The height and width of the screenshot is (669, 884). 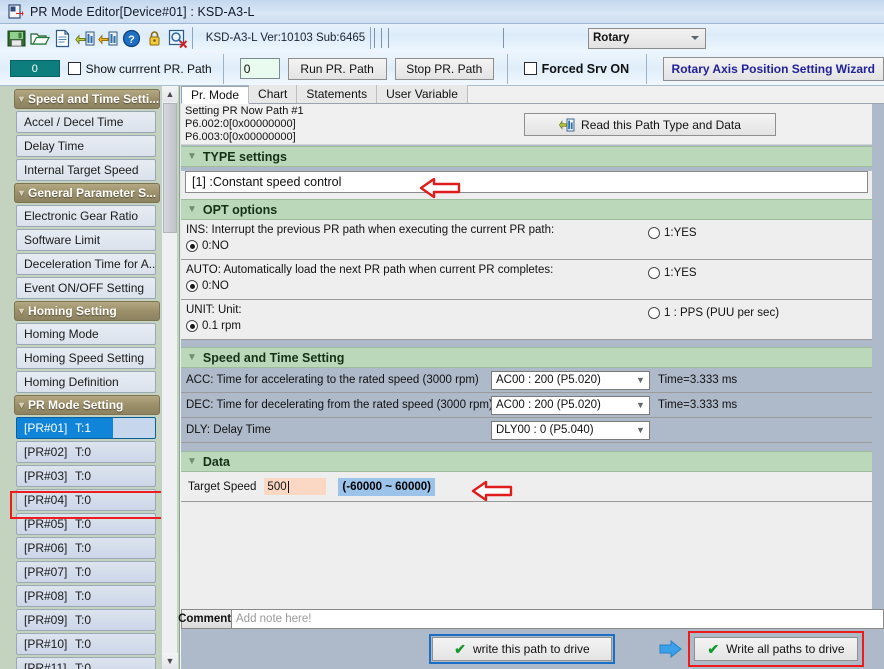 What do you see at coordinates (530, 68) in the screenshot?
I see `checkbox-box` at bounding box center [530, 68].